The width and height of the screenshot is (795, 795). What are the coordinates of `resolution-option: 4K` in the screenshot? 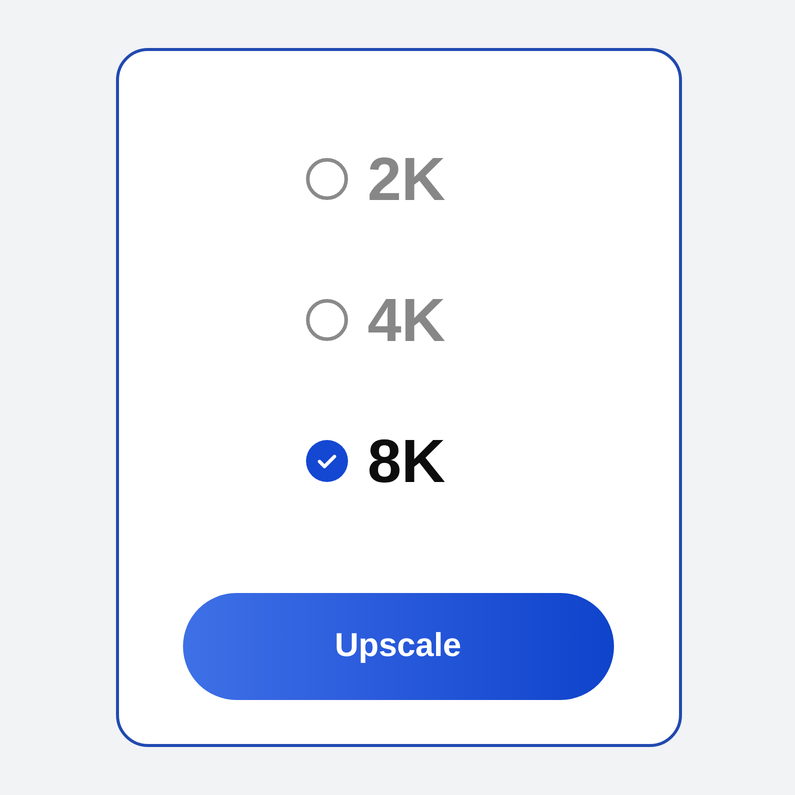 It's located at (376, 320).